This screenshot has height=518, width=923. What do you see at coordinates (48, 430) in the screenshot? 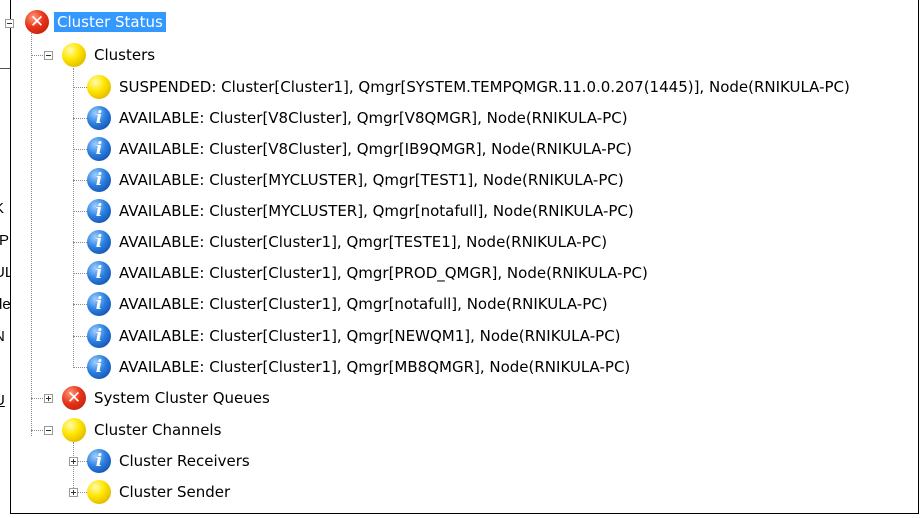
I see `collapse-toggle-cluster-channels` at bounding box center [48, 430].